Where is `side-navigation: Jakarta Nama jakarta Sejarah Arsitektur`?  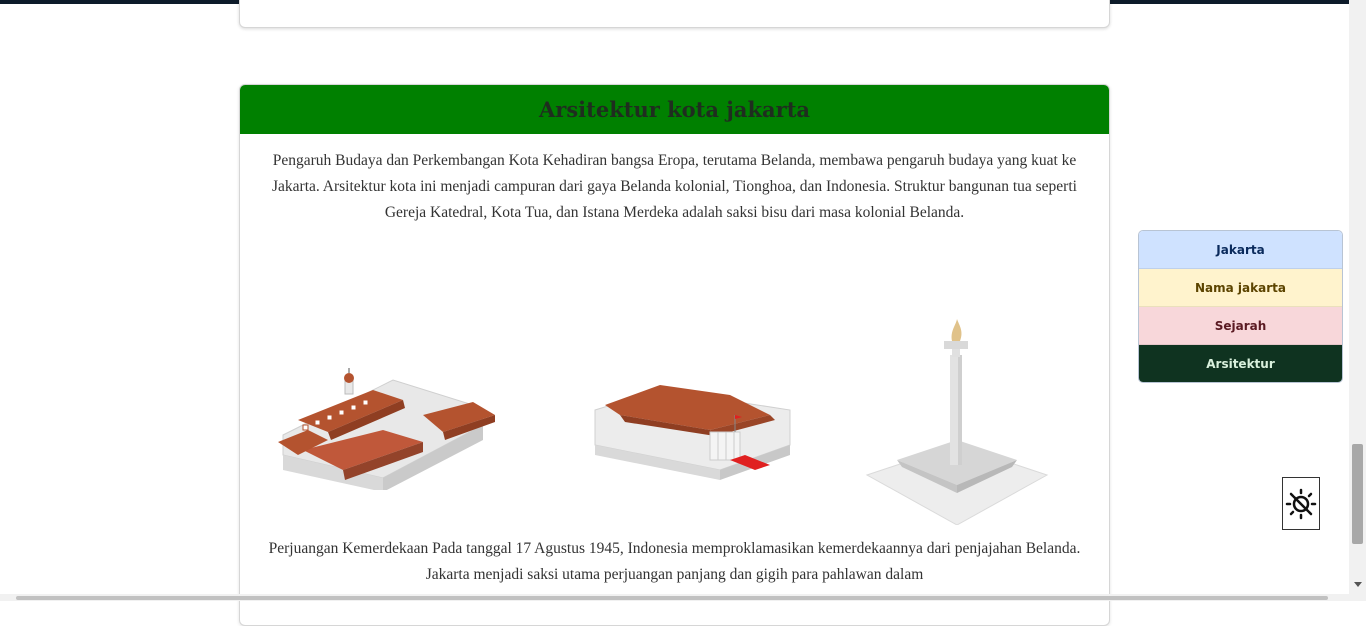 side-navigation: Jakarta Nama jakarta Sejarah Arsitektur is located at coordinates (1240, 306).